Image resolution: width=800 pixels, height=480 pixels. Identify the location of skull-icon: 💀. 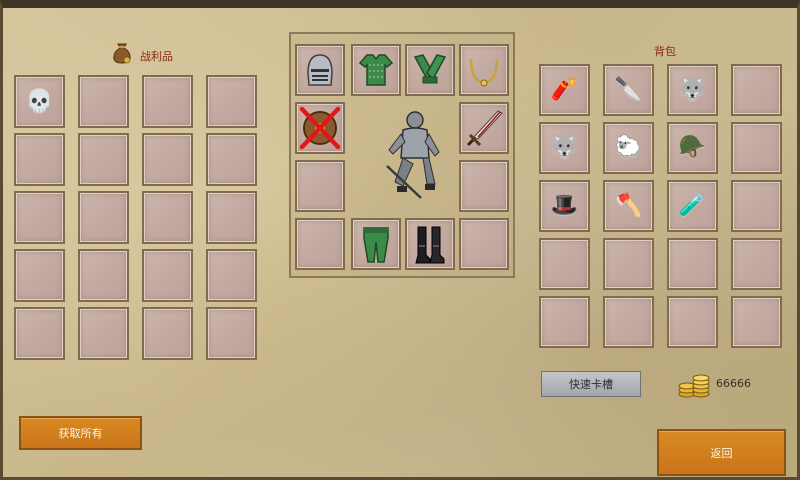
(39, 101).